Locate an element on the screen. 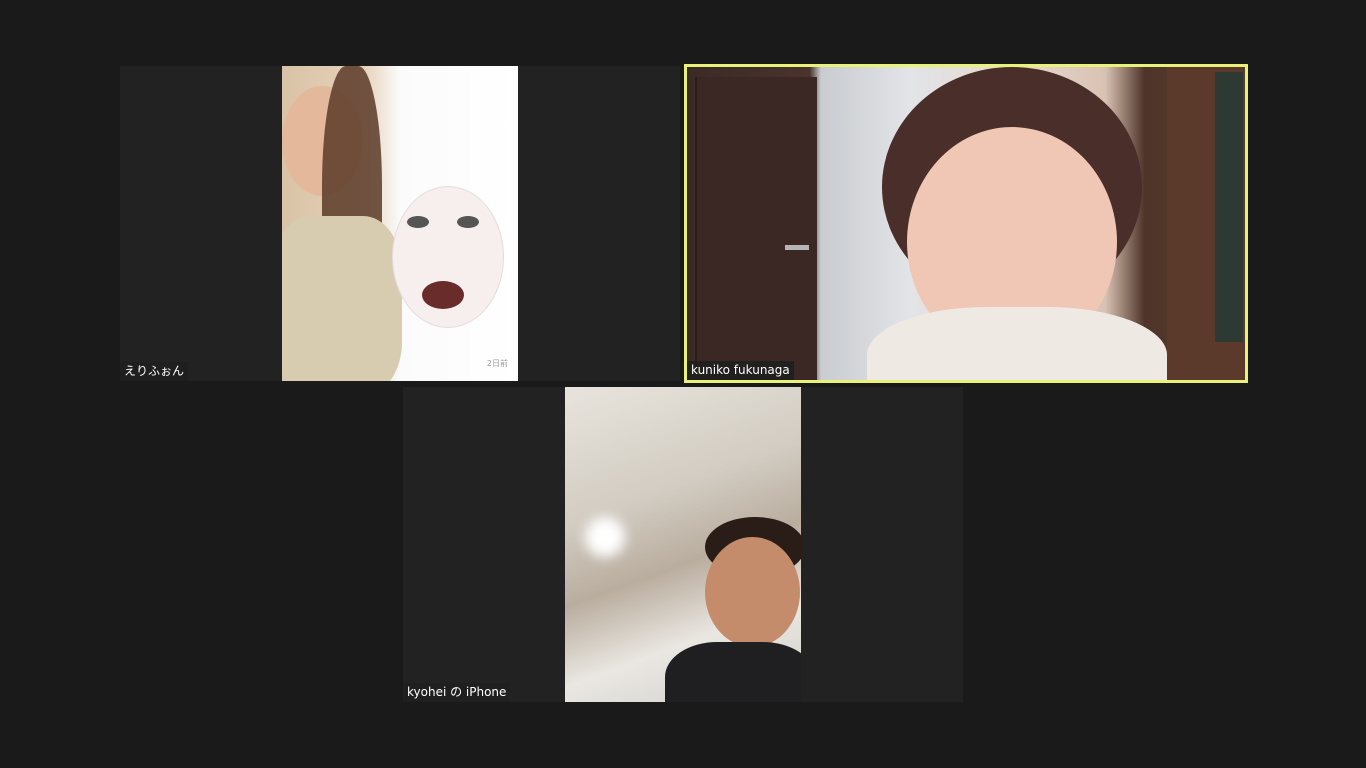  ceiling-light-shape is located at coordinates (605, 537).